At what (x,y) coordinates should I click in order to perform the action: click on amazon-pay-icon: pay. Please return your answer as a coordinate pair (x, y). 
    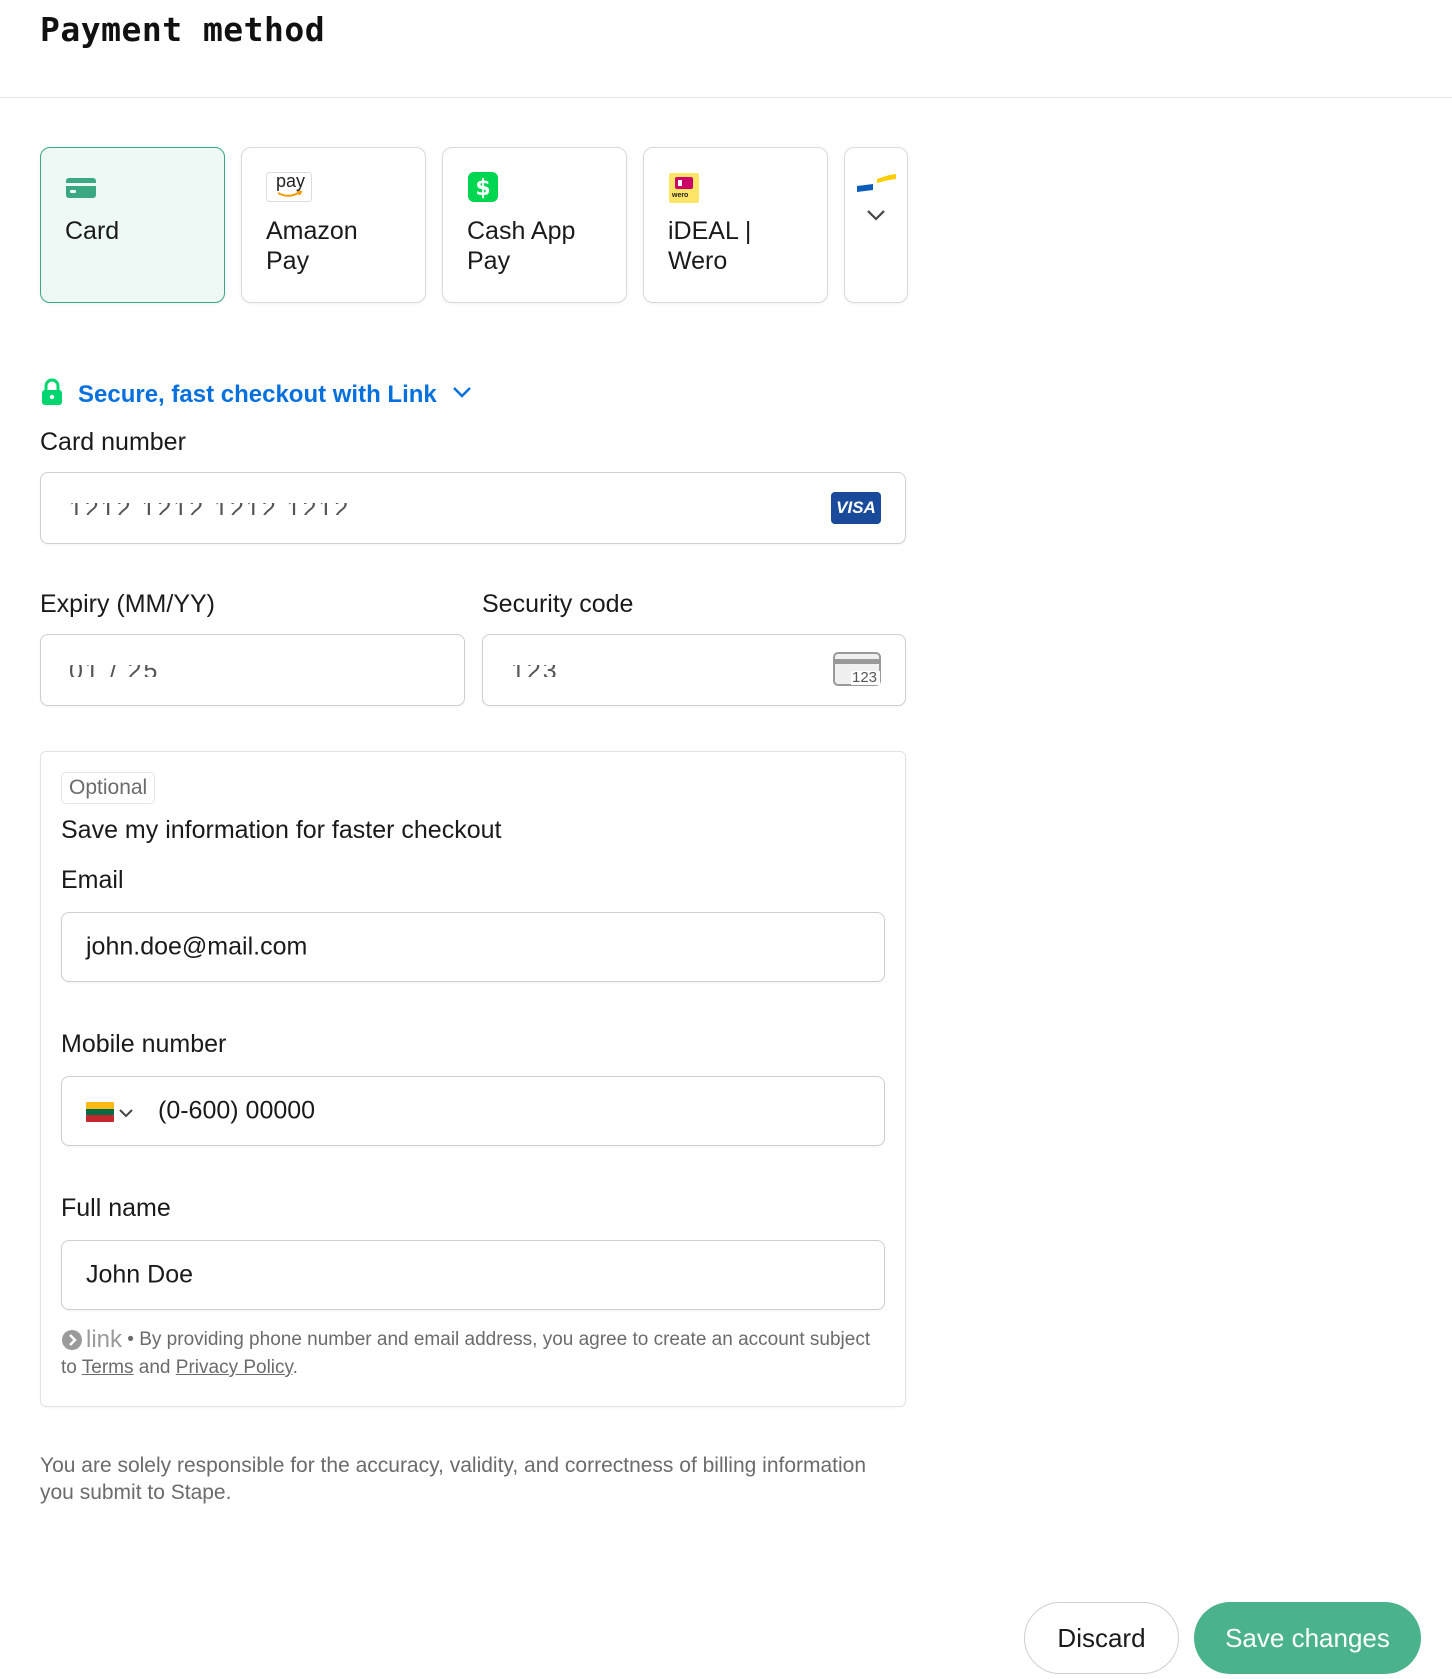
    Looking at the image, I should click on (345, 187).